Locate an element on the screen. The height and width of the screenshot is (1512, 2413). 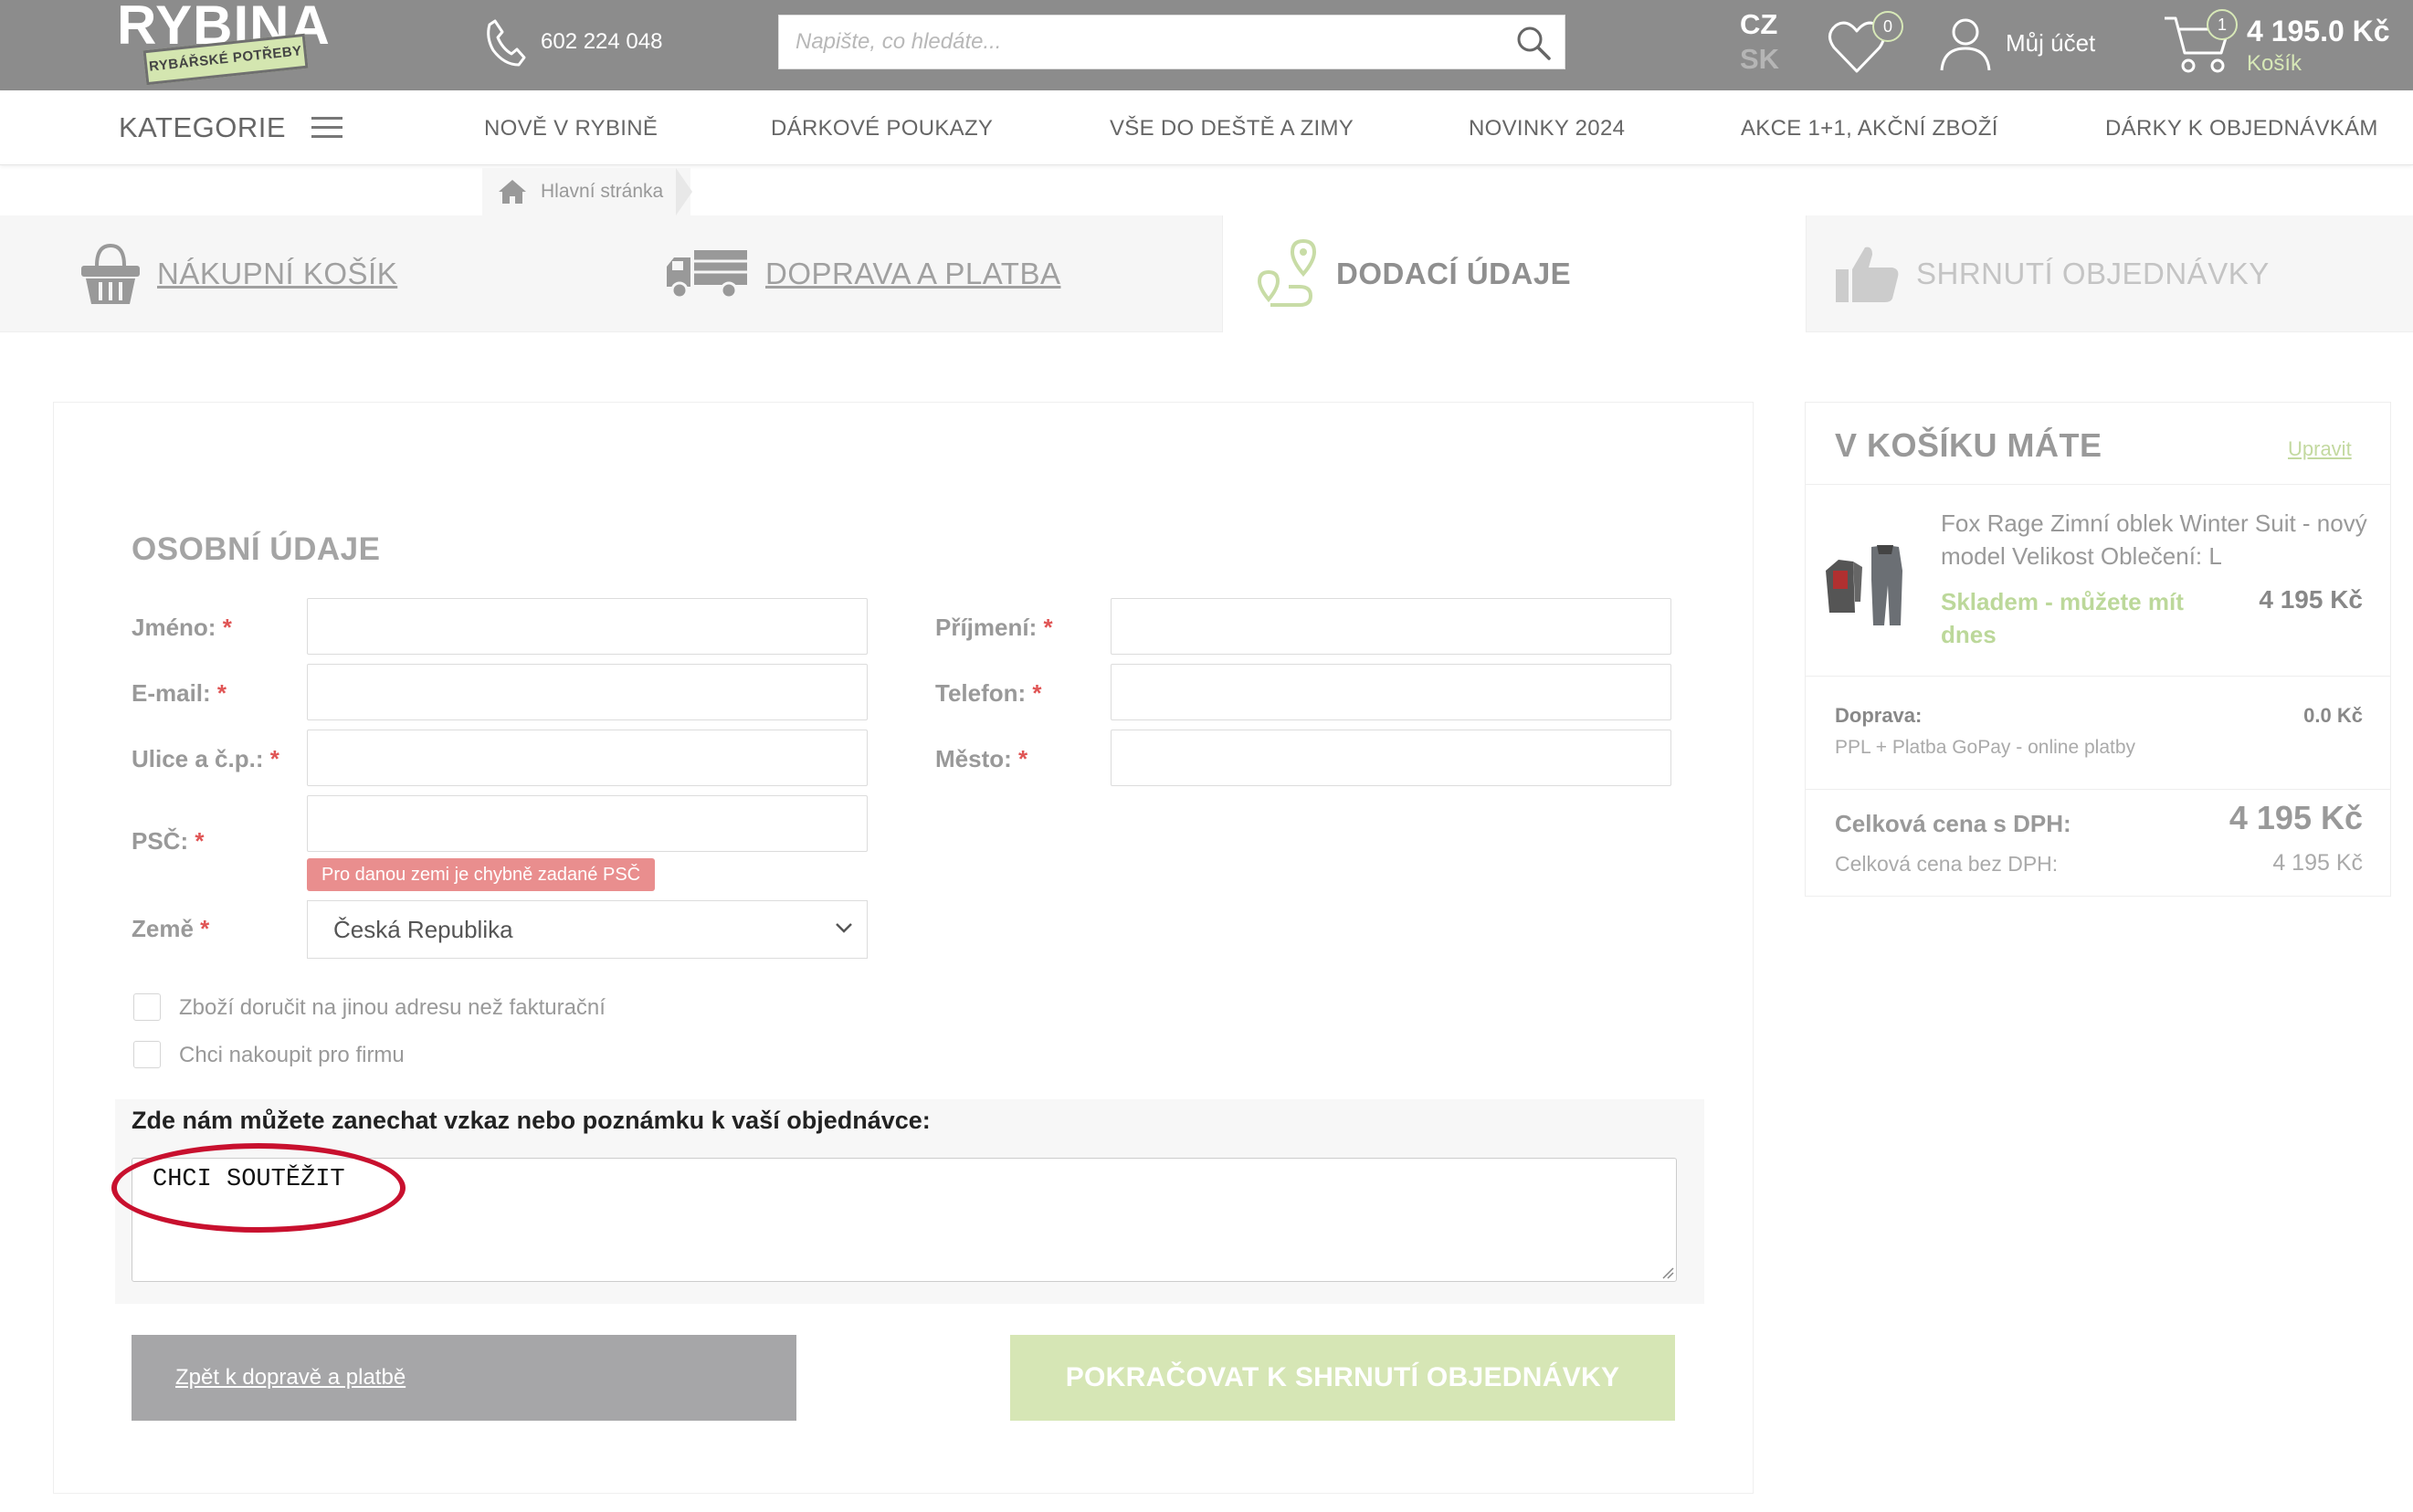
step-cart-label: NÁKUPNÍ KOŠÍK is located at coordinates (277, 273).